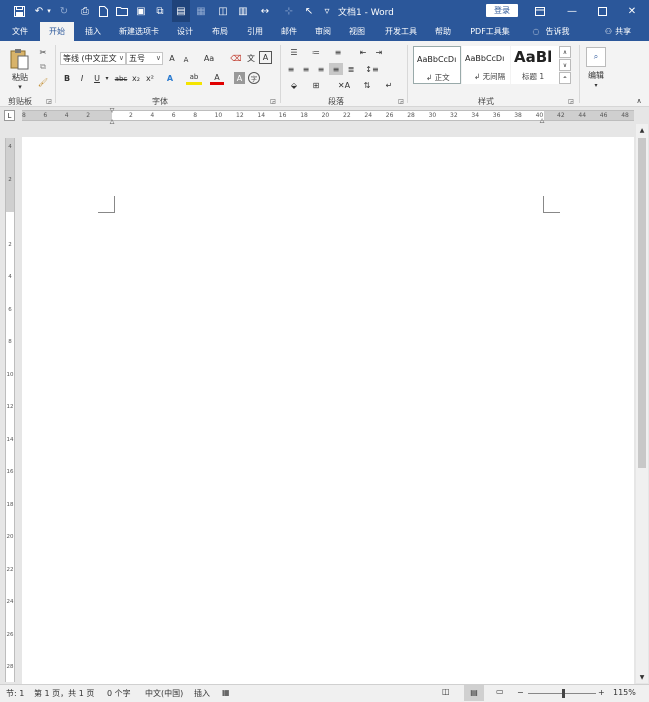  Describe the element at coordinates (254, 78) in the screenshot. I see `enclose-char-button: 字` at that location.